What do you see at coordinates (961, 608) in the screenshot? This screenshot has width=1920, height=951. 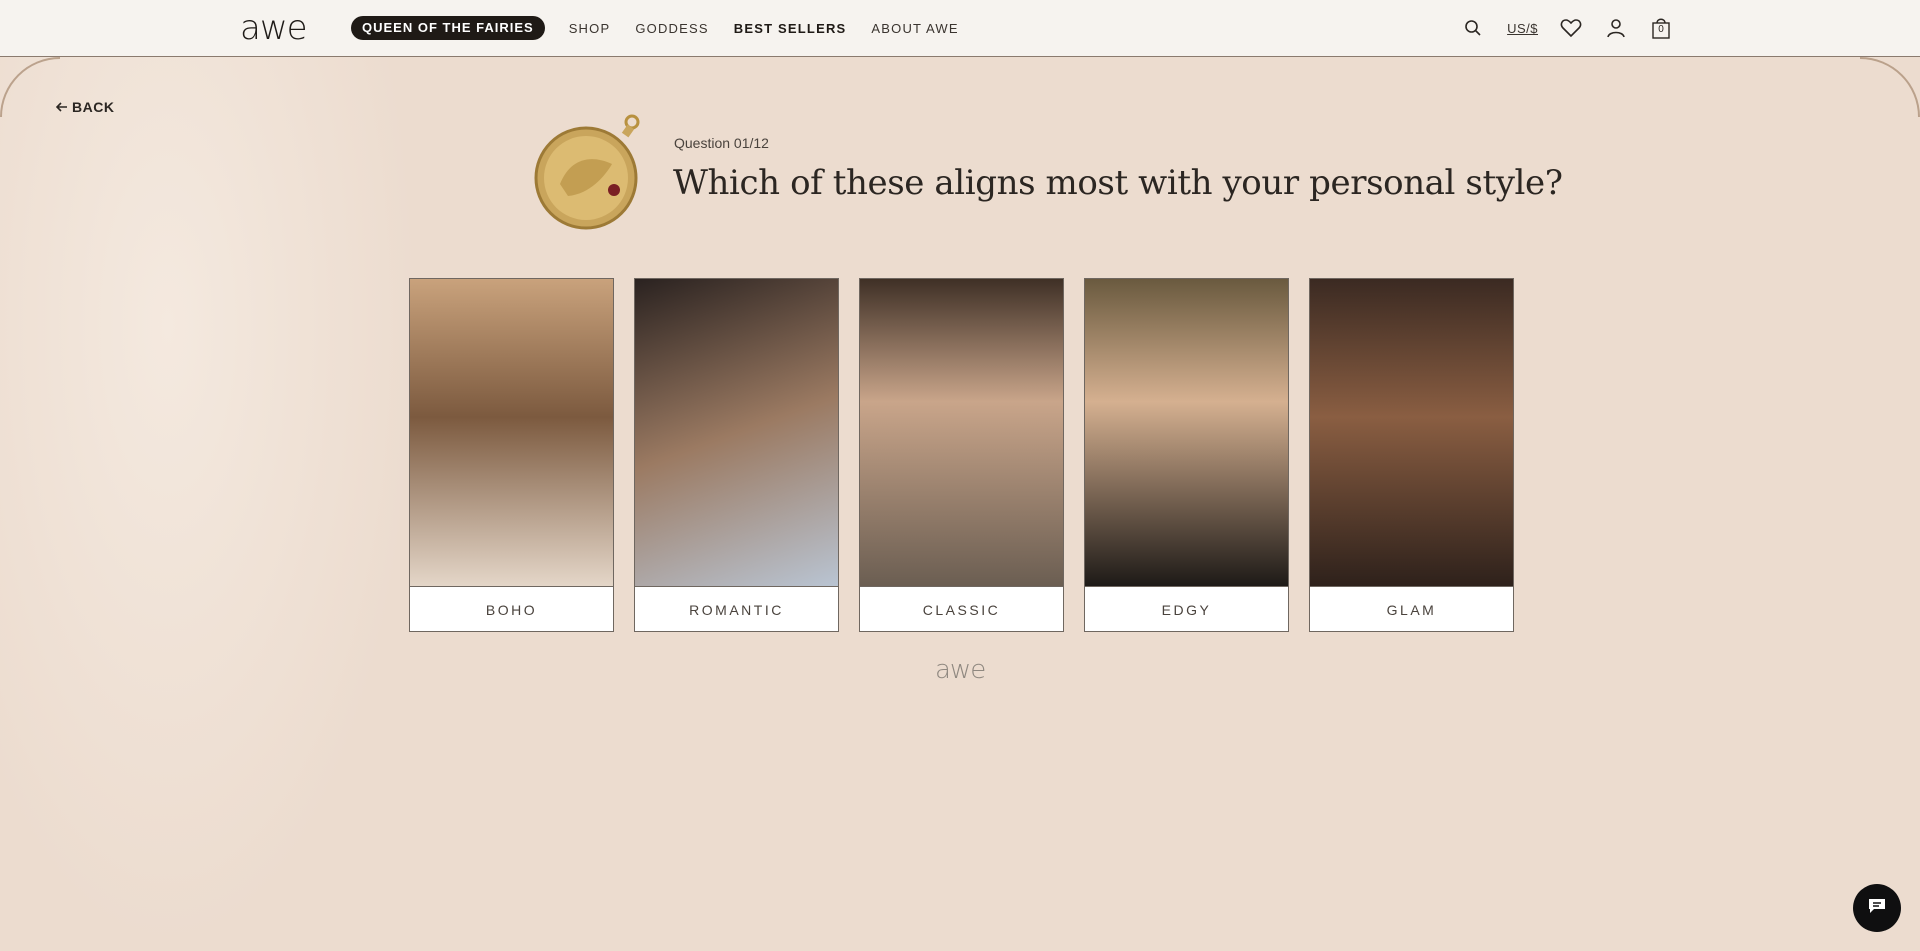 I see `option-label: CLASSIC` at bounding box center [961, 608].